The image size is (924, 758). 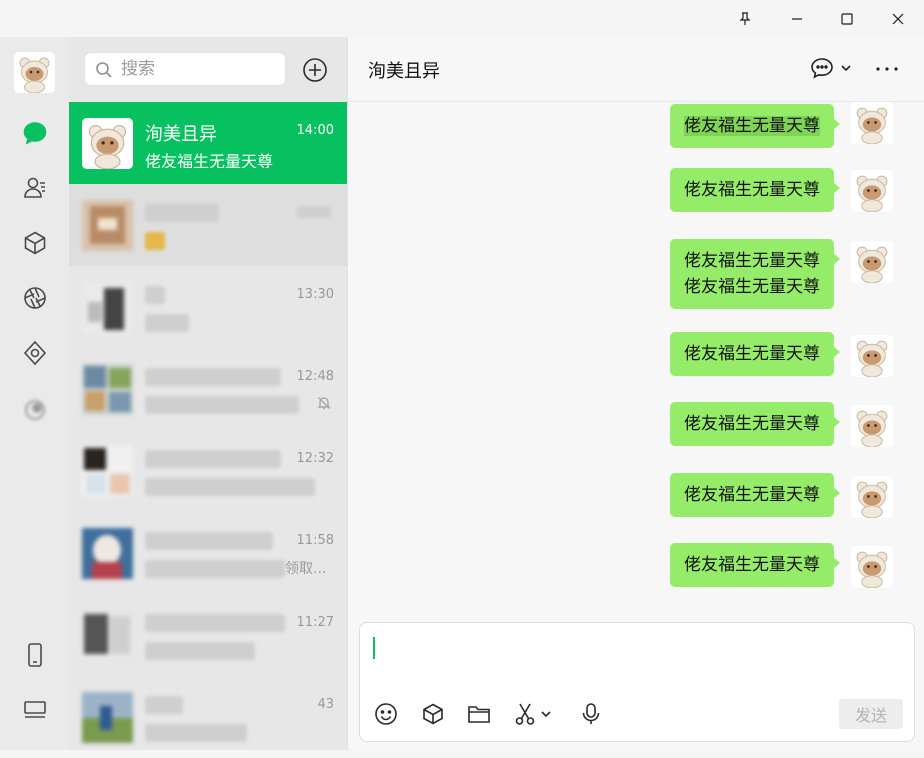 I want to click on pin-icon, so click(x=745, y=18).